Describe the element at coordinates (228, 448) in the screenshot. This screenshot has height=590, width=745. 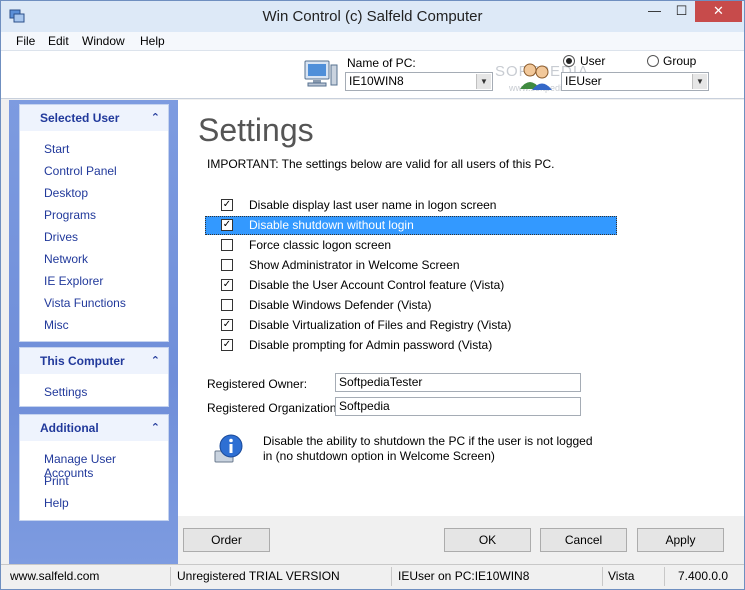
I see `info-icon` at that location.